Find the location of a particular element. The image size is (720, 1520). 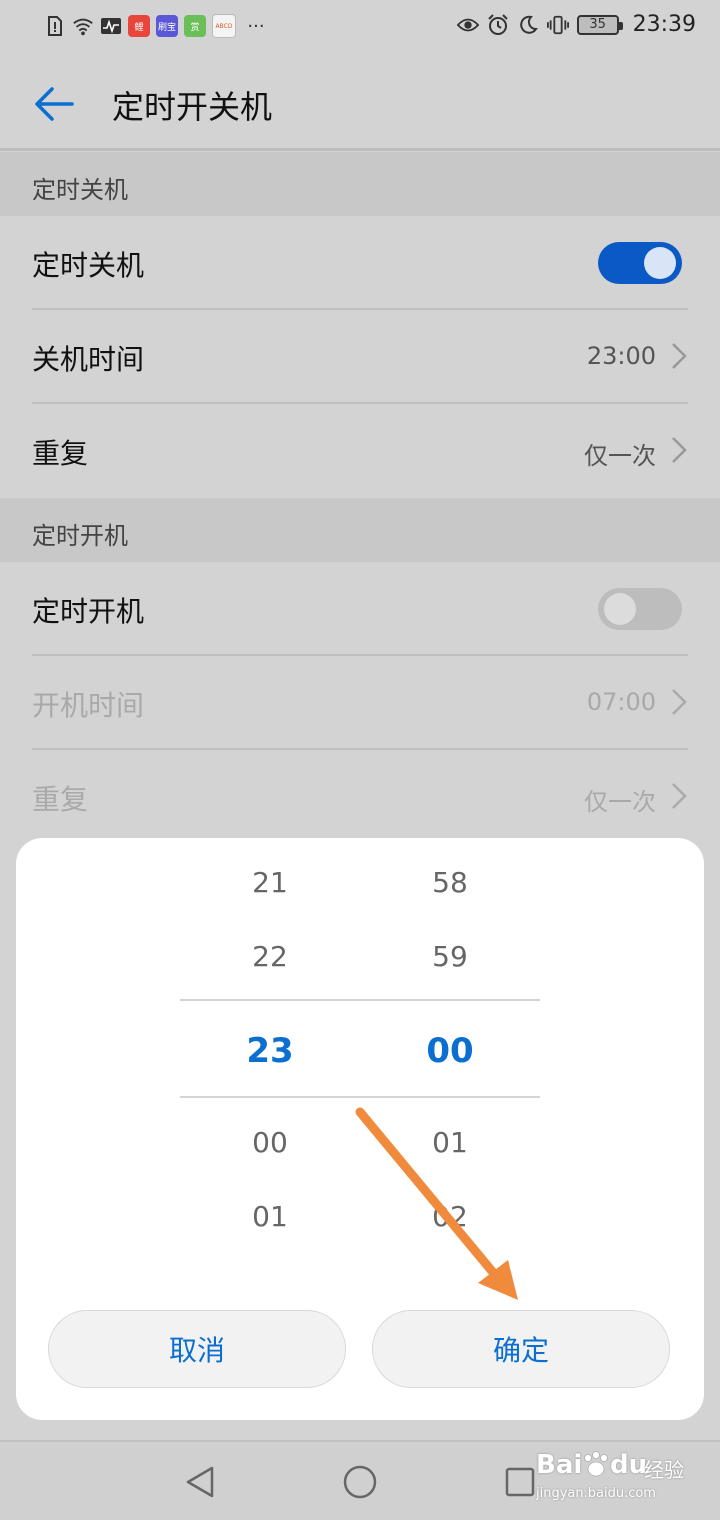

shutdown-time-row: 关机时间 23:00 is located at coordinates (360, 356).